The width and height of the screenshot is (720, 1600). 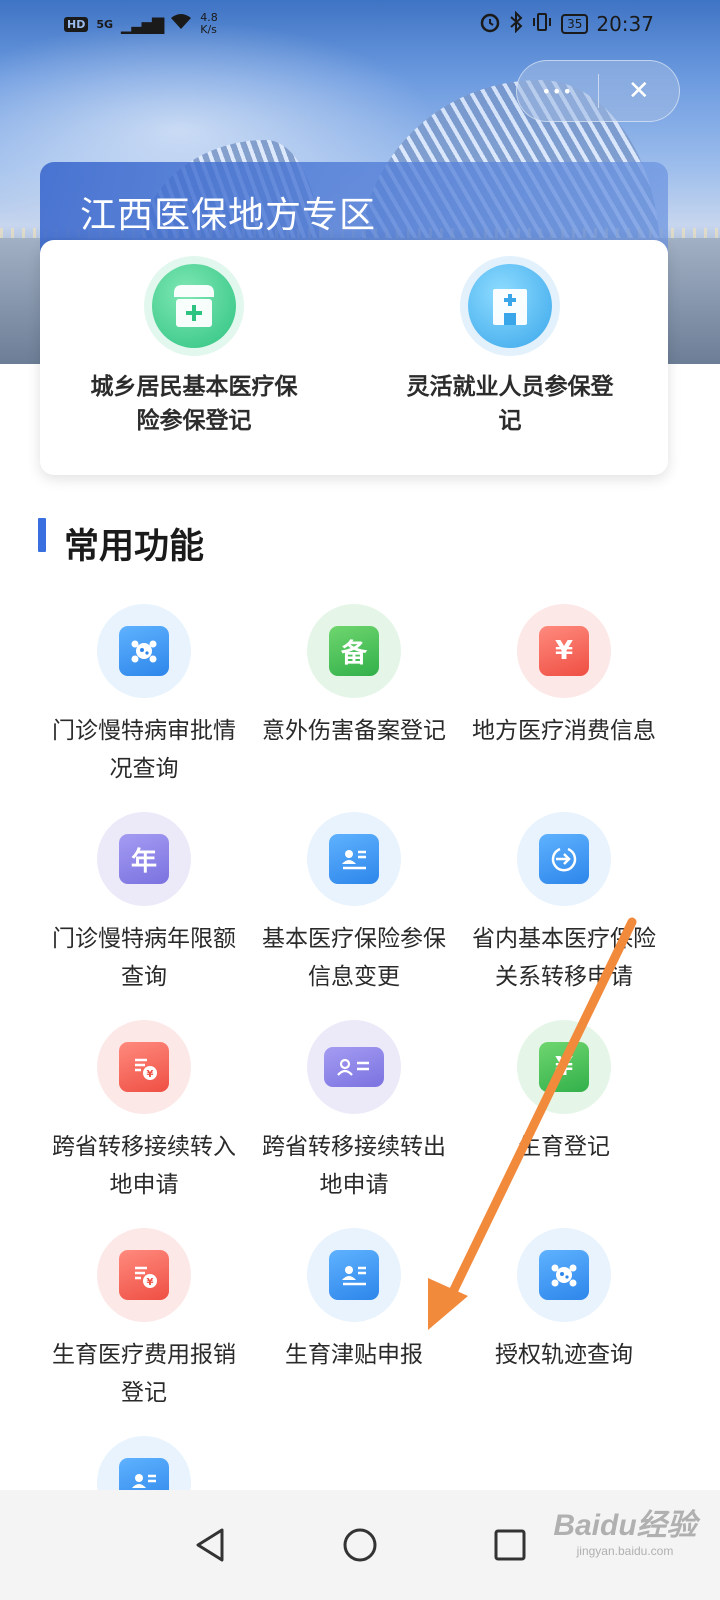 I want to click on zone-item-label: 灵活就业人员参保登记, so click(x=510, y=404).